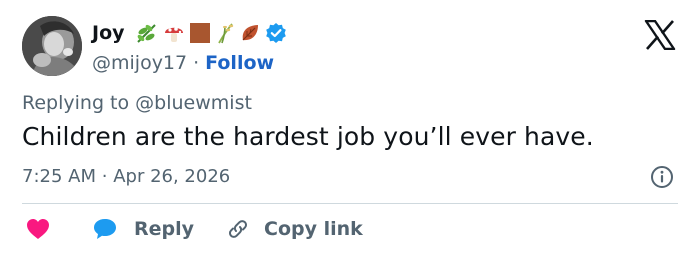 The height and width of the screenshot is (256, 700). I want to click on fallen-leaf-icon, so click(250, 33).